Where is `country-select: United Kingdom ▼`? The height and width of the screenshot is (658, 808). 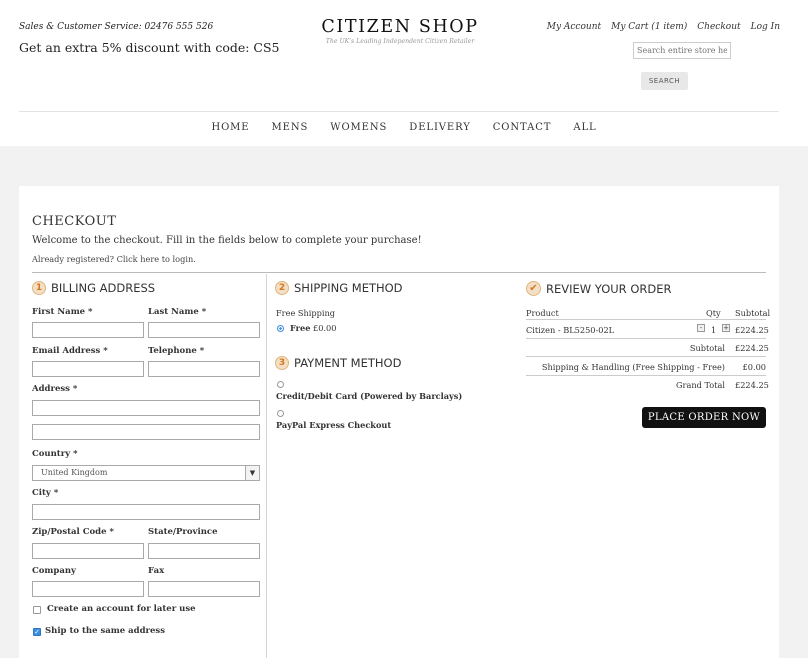
country-select: United Kingdom ▼ is located at coordinates (146, 473).